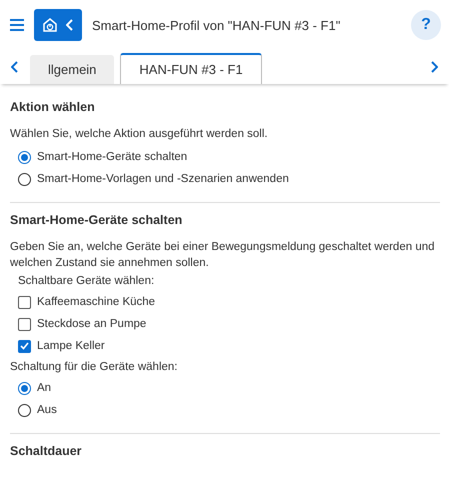  What do you see at coordinates (426, 25) in the screenshot?
I see `help-button: ?` at bounding box center [426, 25].